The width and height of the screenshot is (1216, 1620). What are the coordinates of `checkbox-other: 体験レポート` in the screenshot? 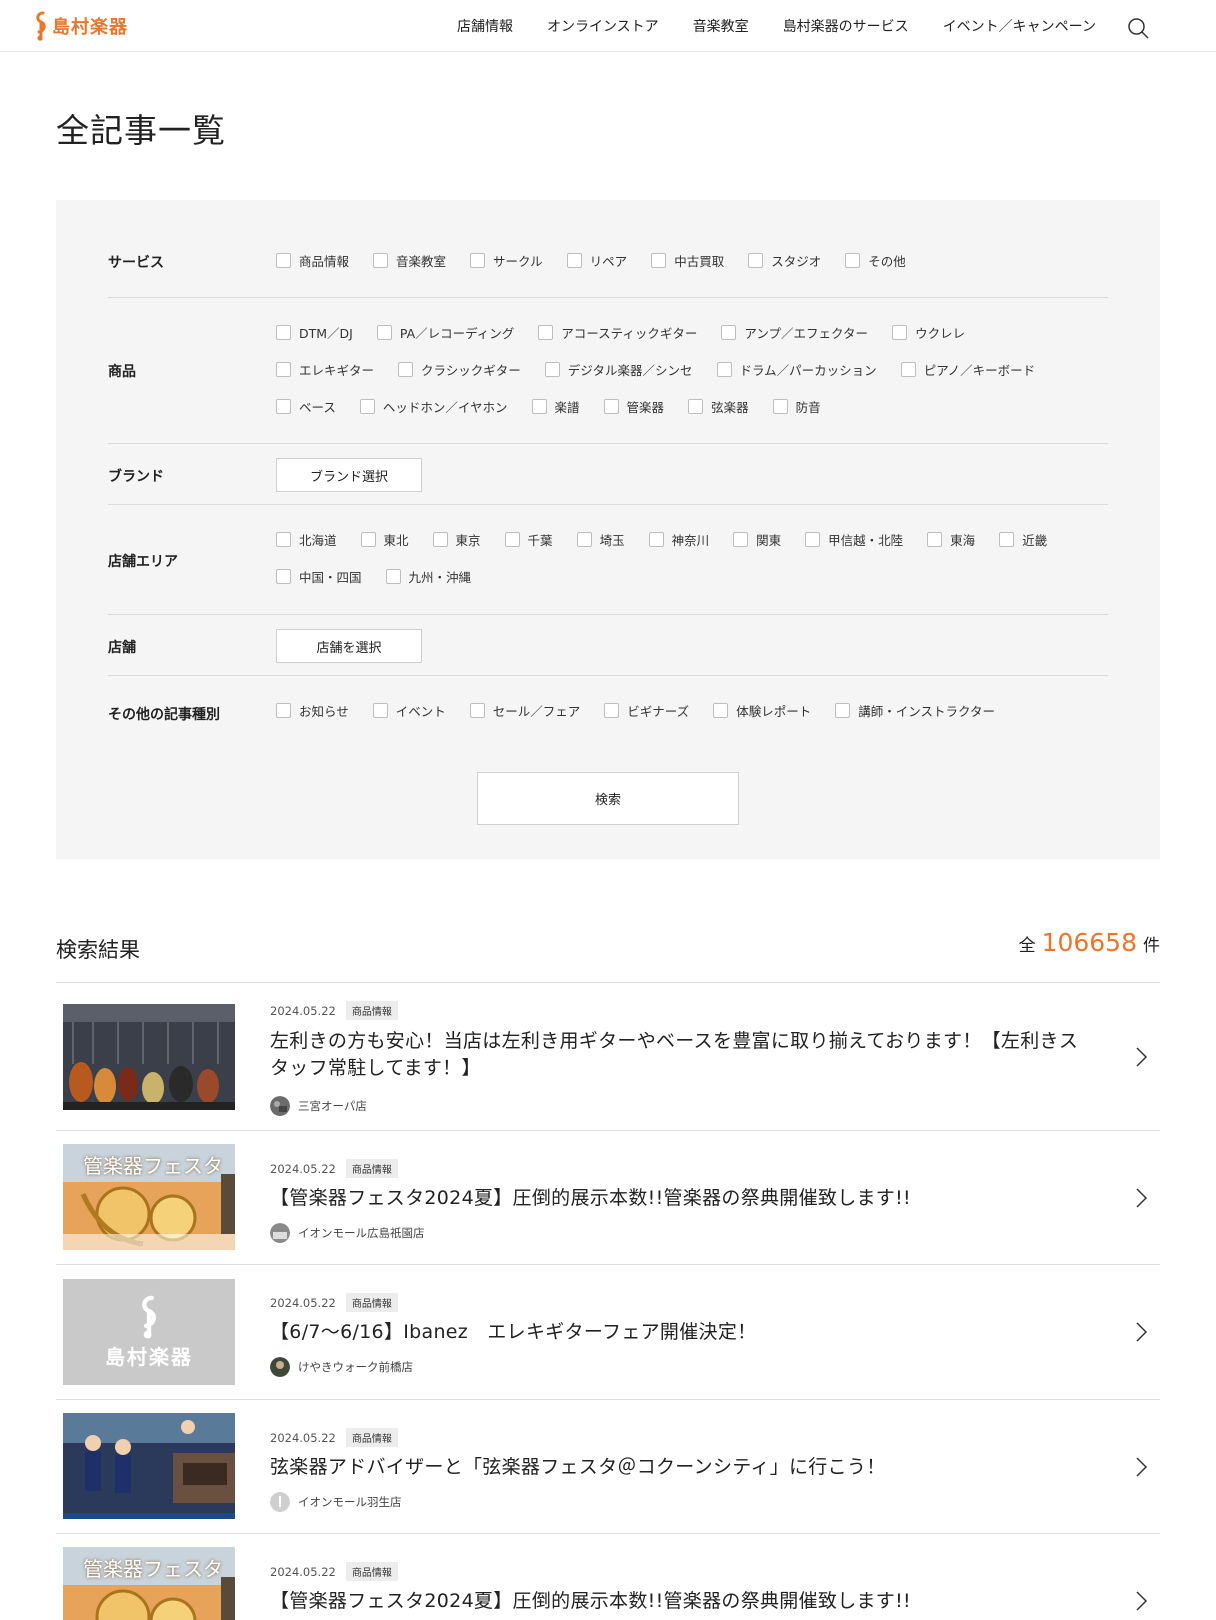 It's located at (762, 710).